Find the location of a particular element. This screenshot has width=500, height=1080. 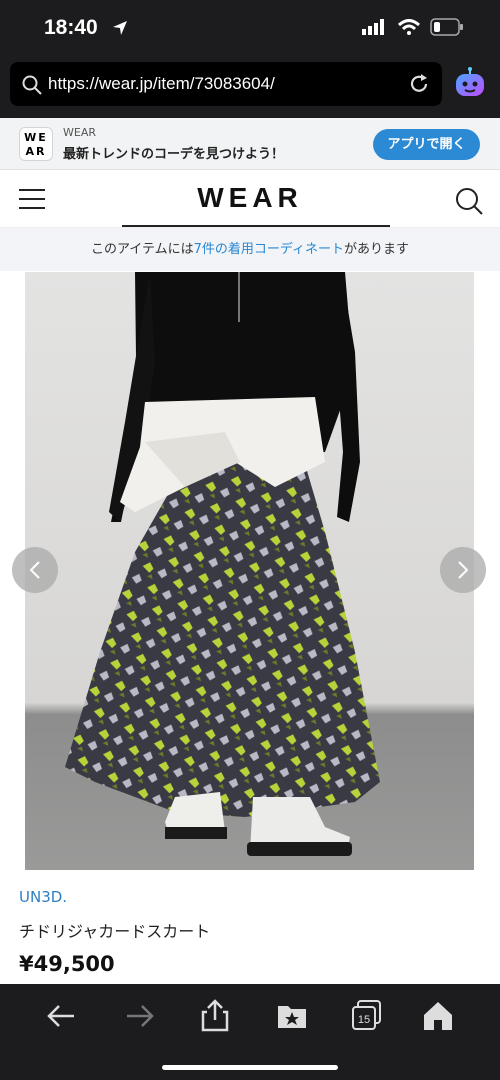

coordinate-link: 7件の着用コーディネート is located at coordinates (269, 249).